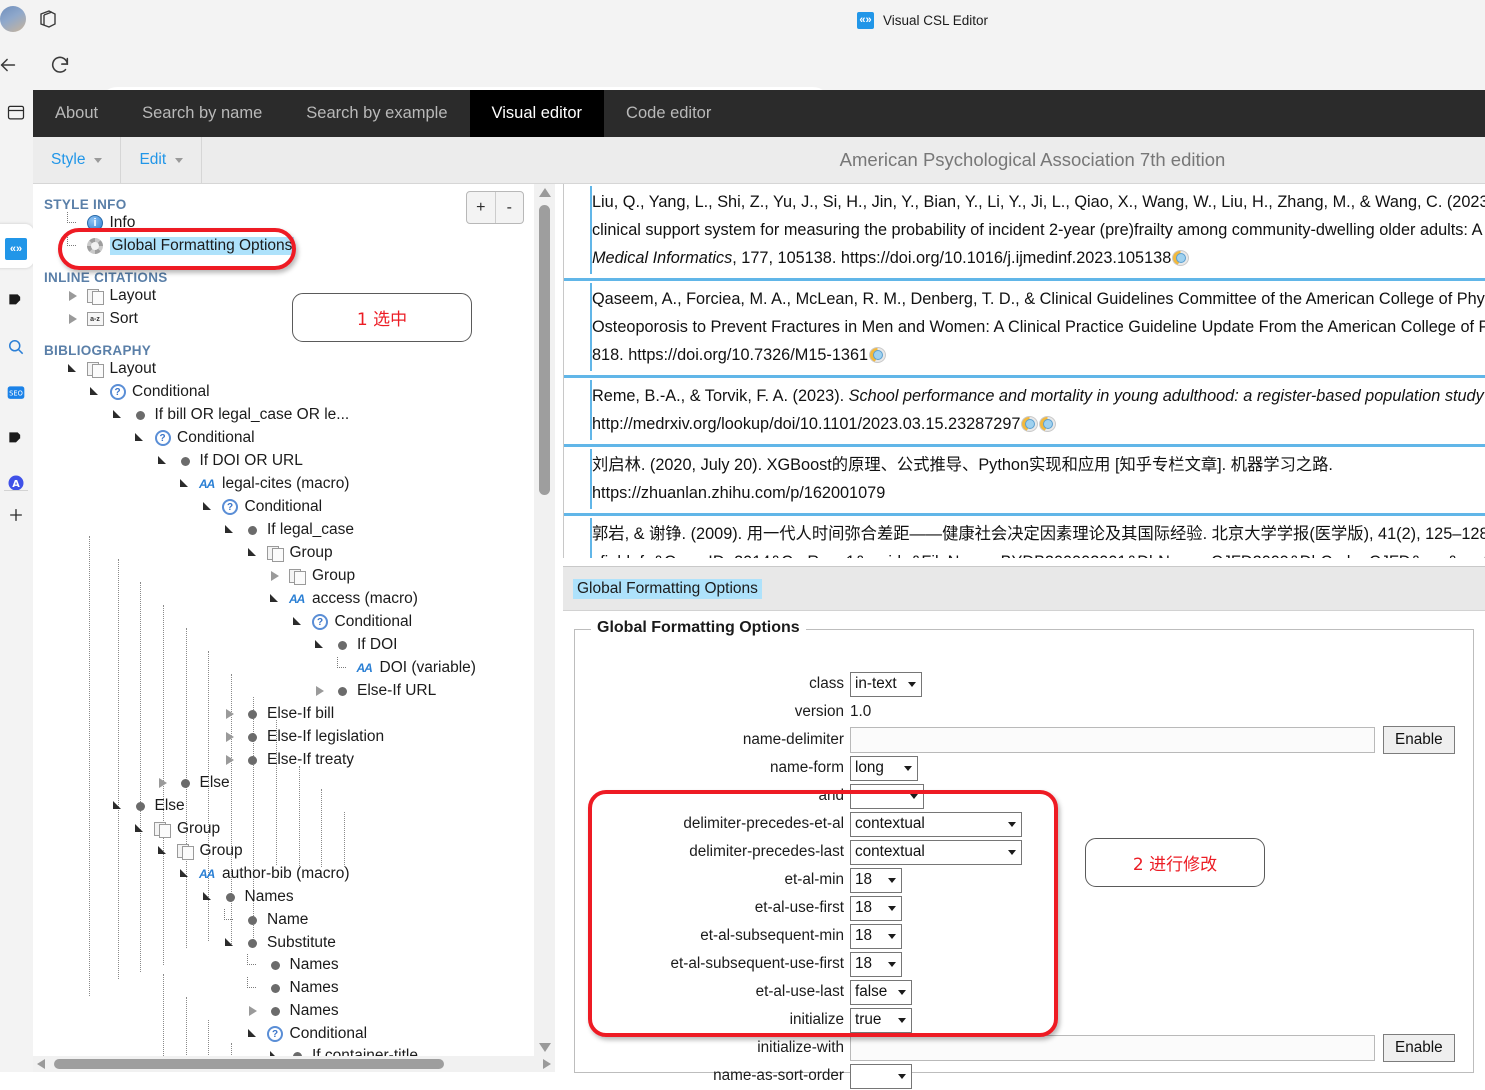 This screenshot has height=1090, width=1485. I want to click on tree-node: If legal_case, so click(289, 530).